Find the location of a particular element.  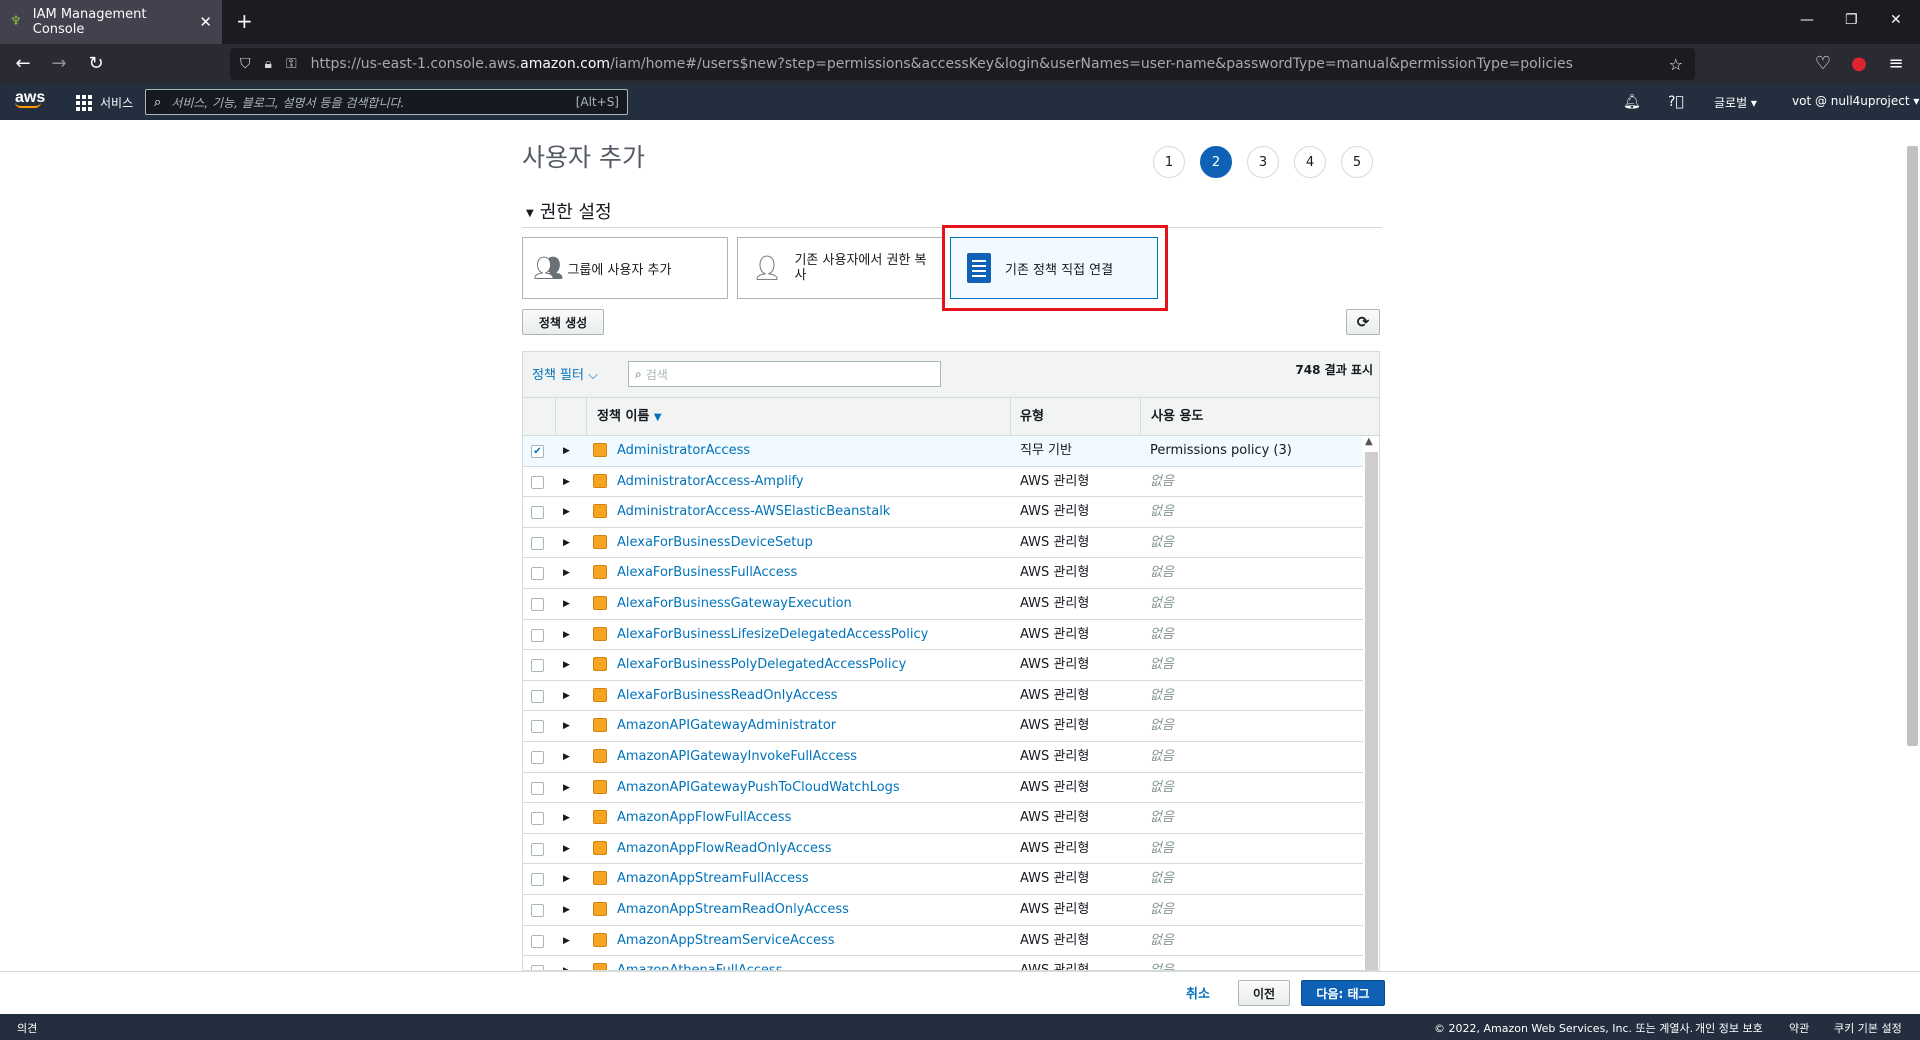

step-4: 4 is located at coordinates (1310, 162).